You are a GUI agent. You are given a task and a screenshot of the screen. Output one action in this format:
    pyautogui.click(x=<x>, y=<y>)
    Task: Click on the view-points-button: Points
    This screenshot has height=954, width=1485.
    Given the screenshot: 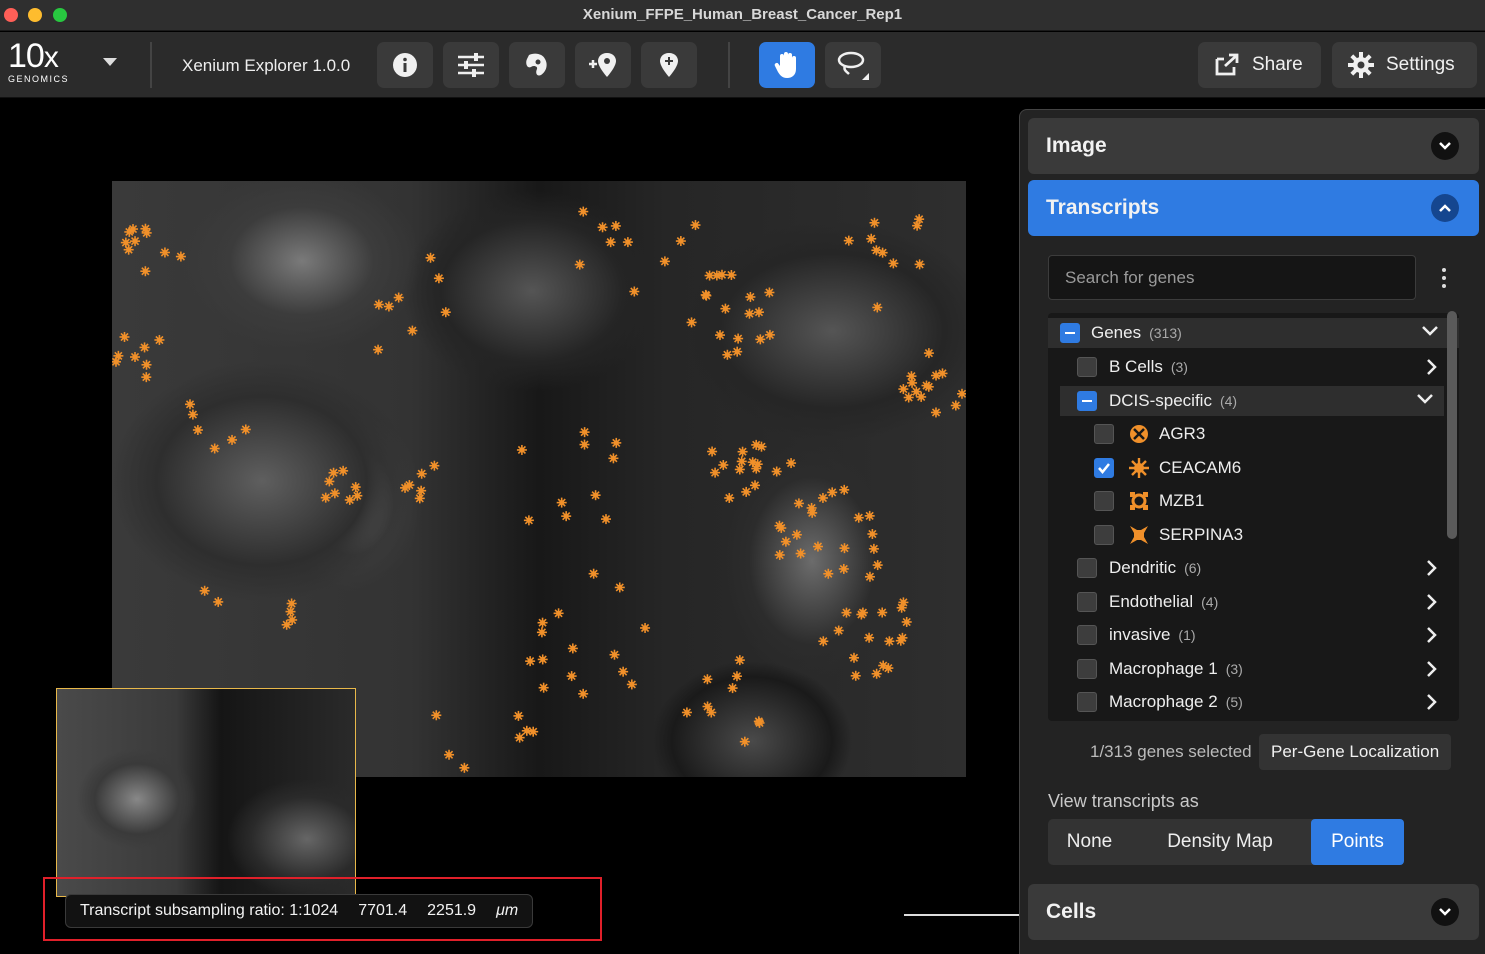 What is the action you would take?
    pyautogui.click(x=1357, y=842)
    